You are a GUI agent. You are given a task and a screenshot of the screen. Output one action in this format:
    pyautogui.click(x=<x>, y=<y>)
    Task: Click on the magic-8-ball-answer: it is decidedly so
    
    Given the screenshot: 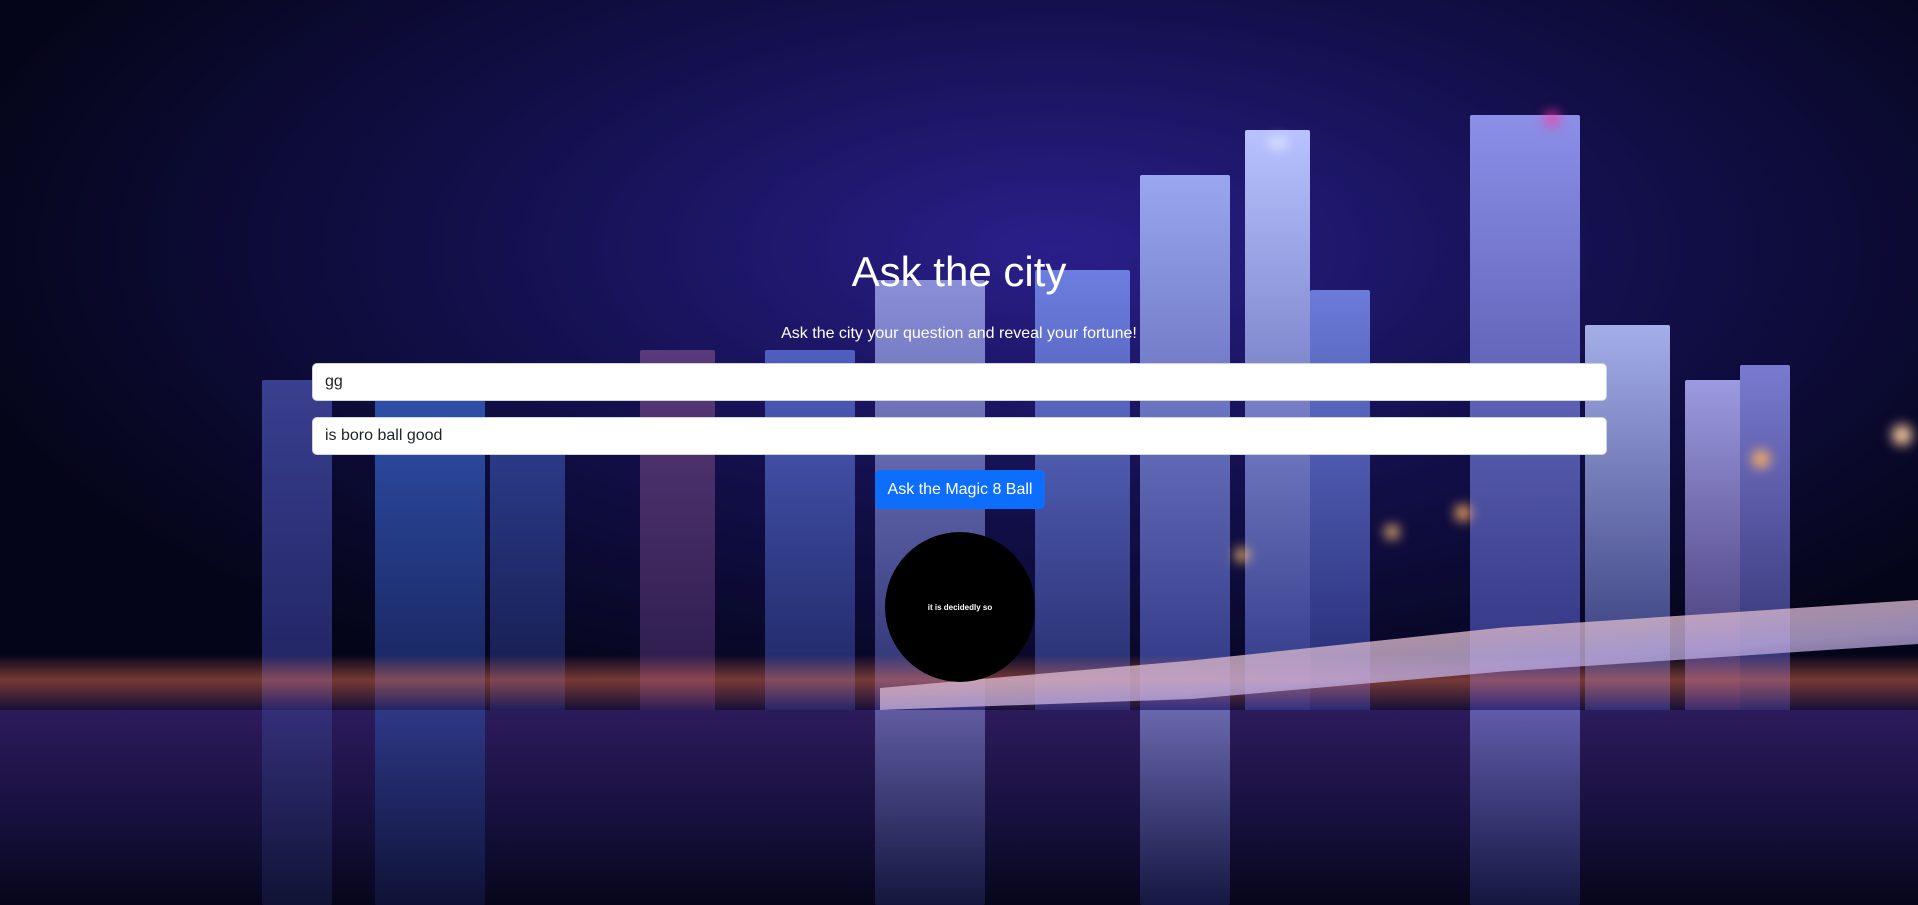 What is the action you would take?
    pyautogui.click(x=960, y=607)
    